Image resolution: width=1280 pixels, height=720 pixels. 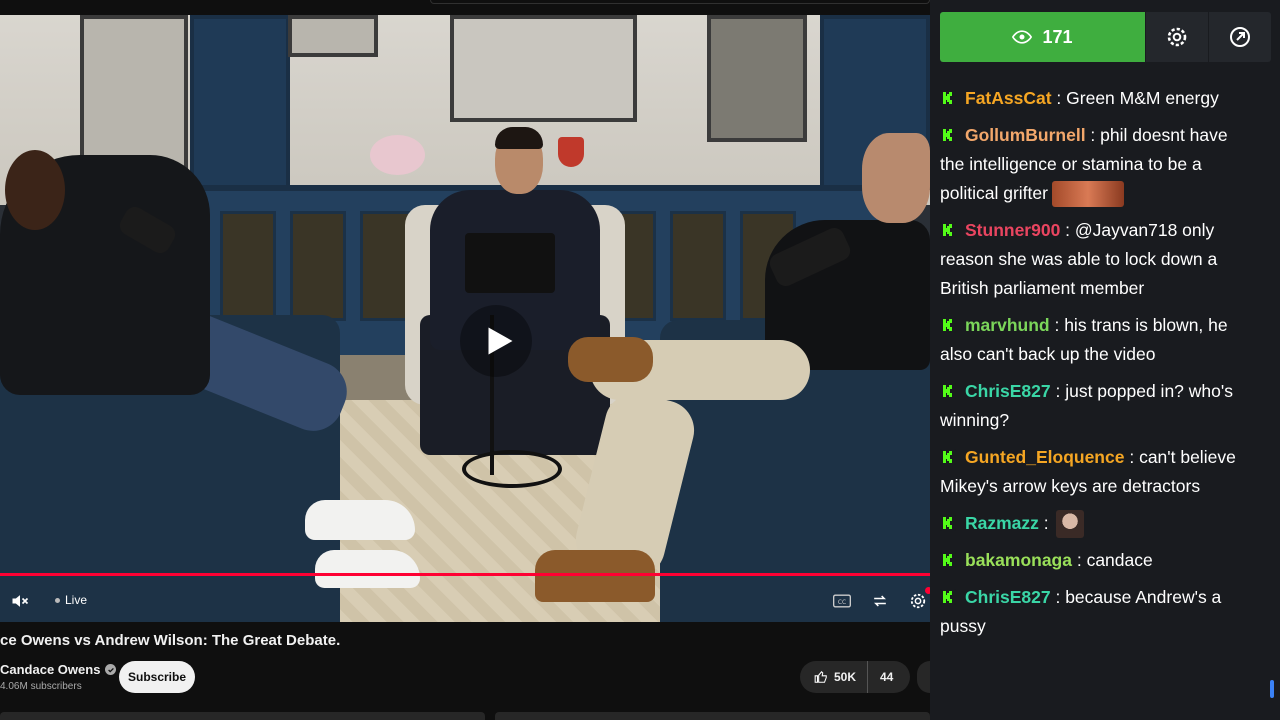 I want to click on chat-username: marvhund, so click(x=1007, y=325).